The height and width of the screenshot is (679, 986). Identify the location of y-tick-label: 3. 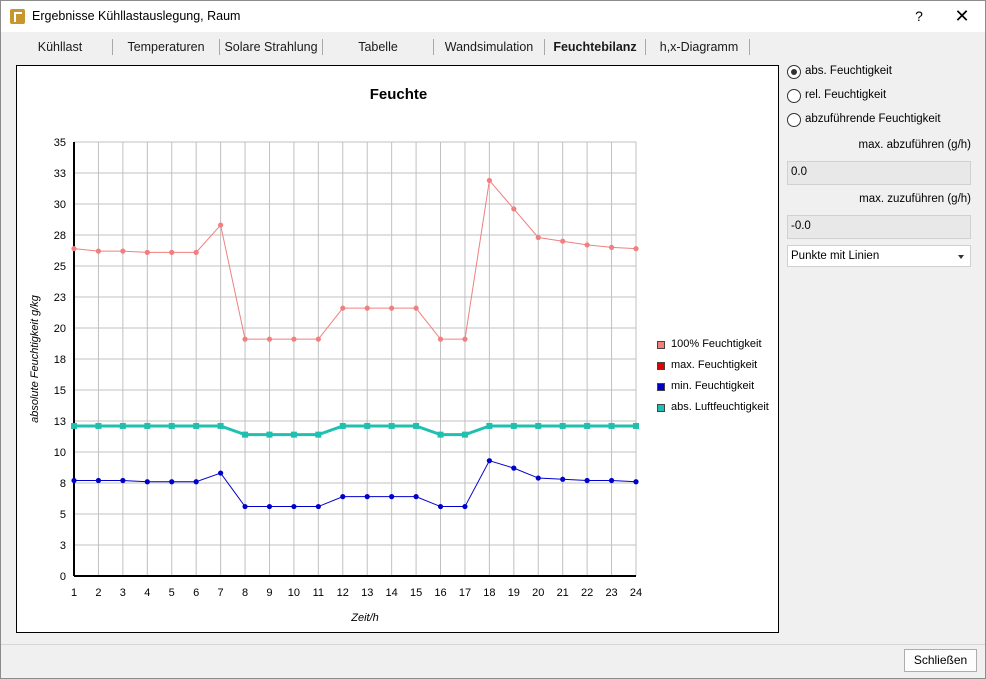
(63, 546).